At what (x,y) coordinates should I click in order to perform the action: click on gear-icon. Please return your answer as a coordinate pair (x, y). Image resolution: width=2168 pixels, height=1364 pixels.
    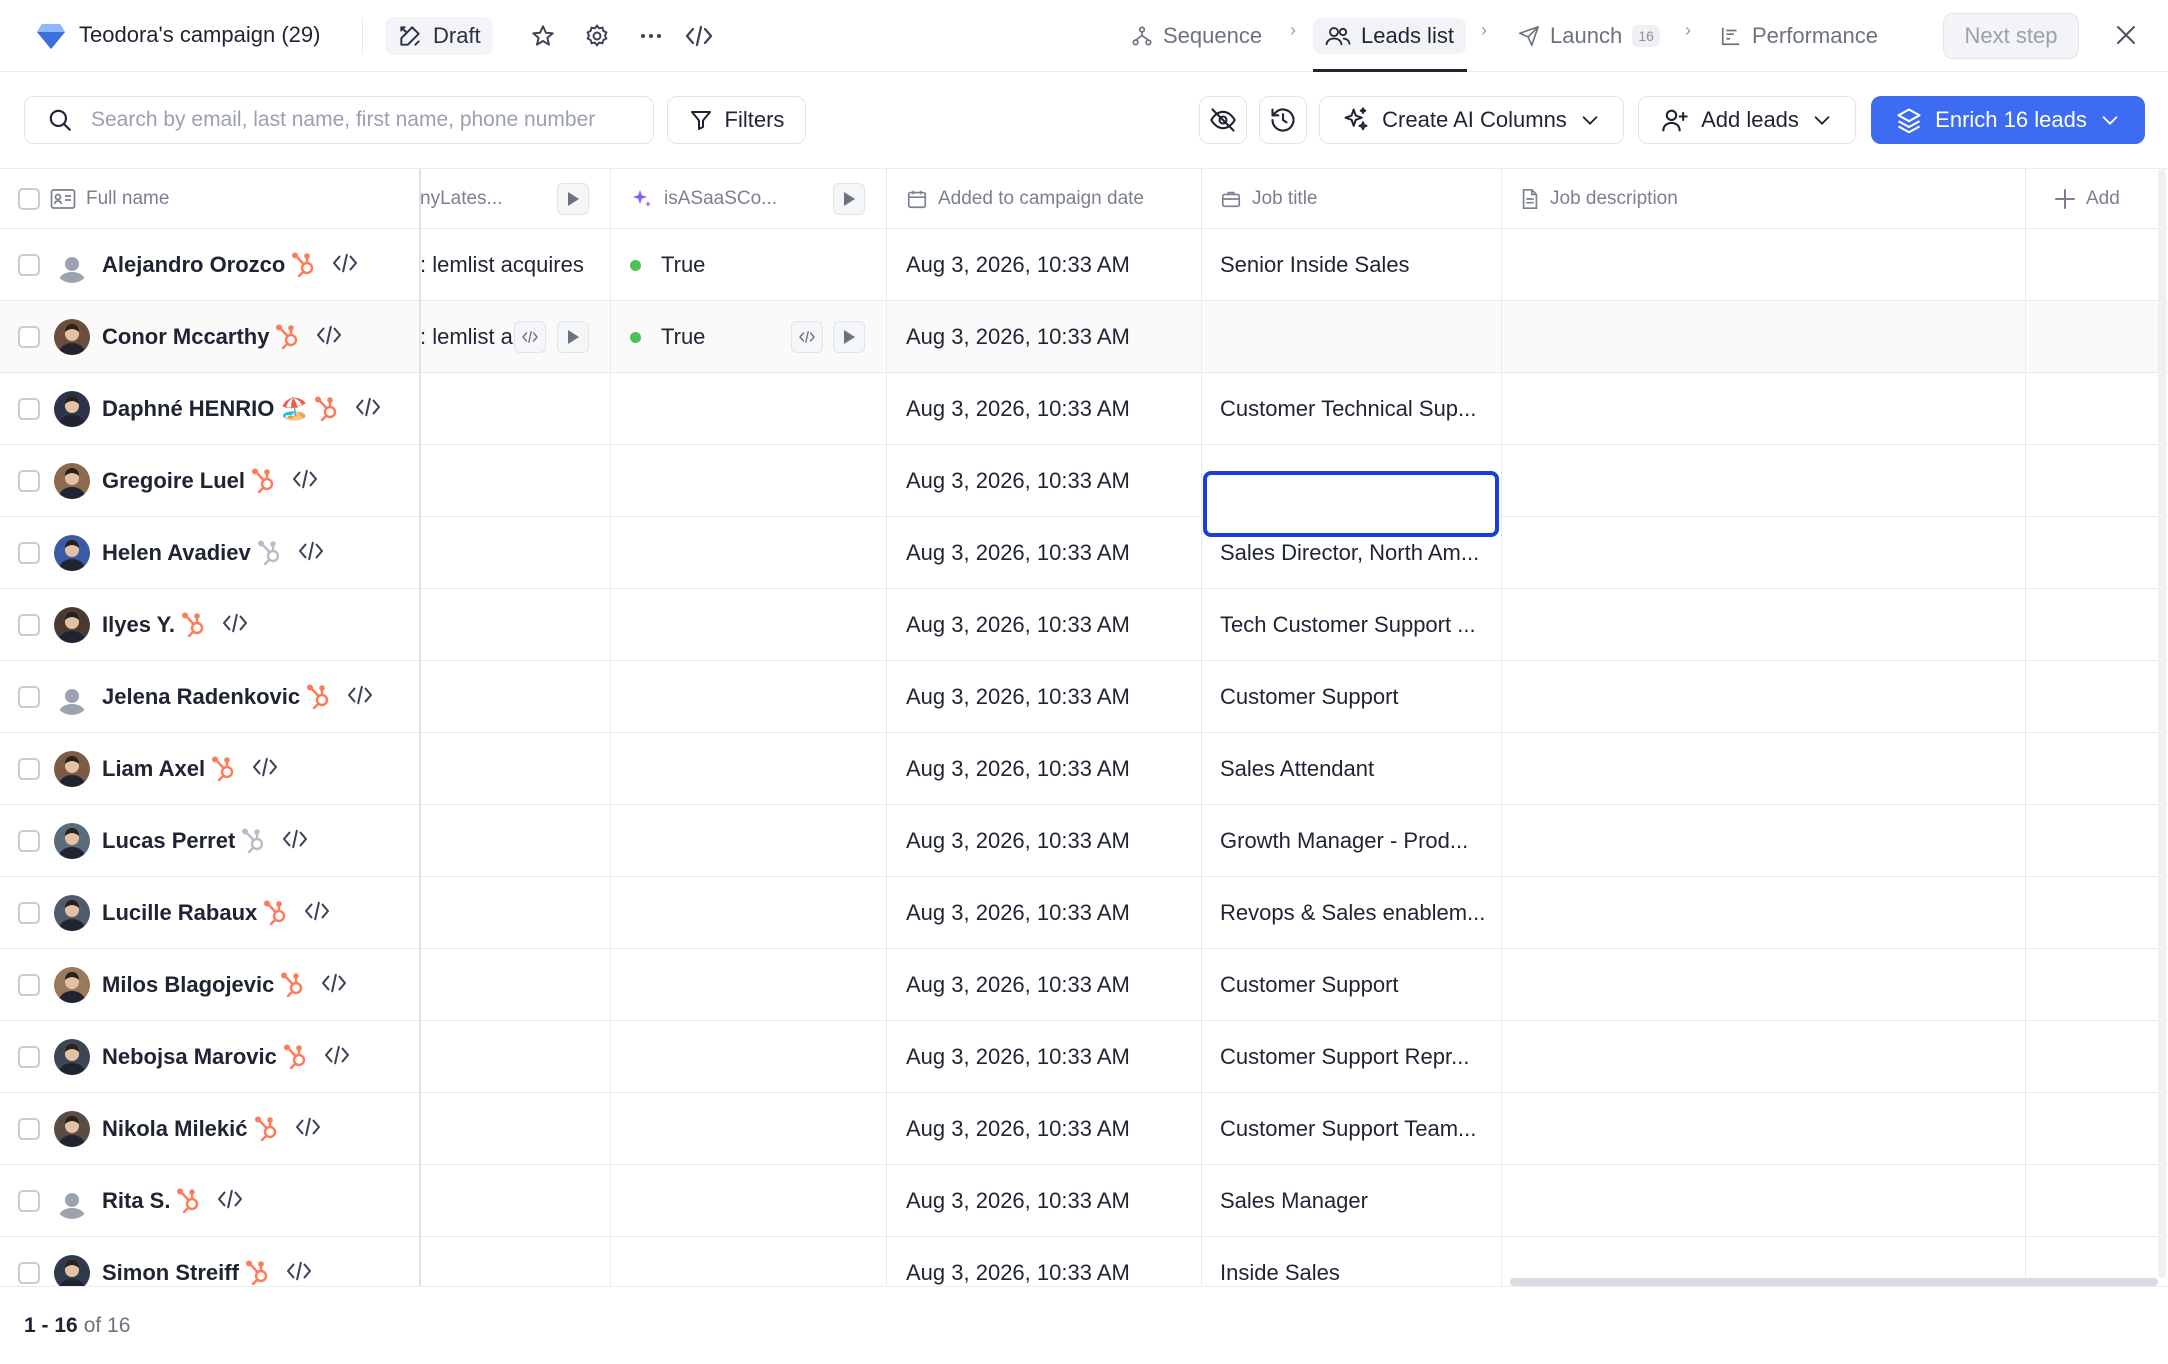
    Looking at the image, I should click on (597, 36).